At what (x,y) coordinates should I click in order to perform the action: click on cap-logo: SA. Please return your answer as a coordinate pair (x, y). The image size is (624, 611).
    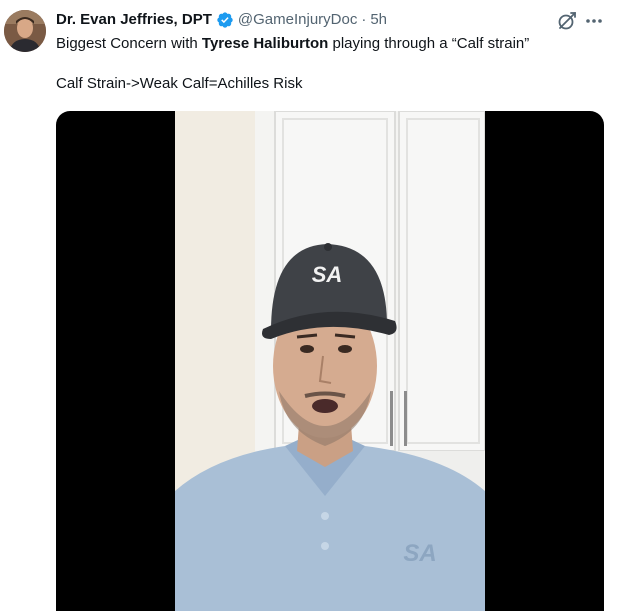
    Looking at the image, I should click on (327, 274).